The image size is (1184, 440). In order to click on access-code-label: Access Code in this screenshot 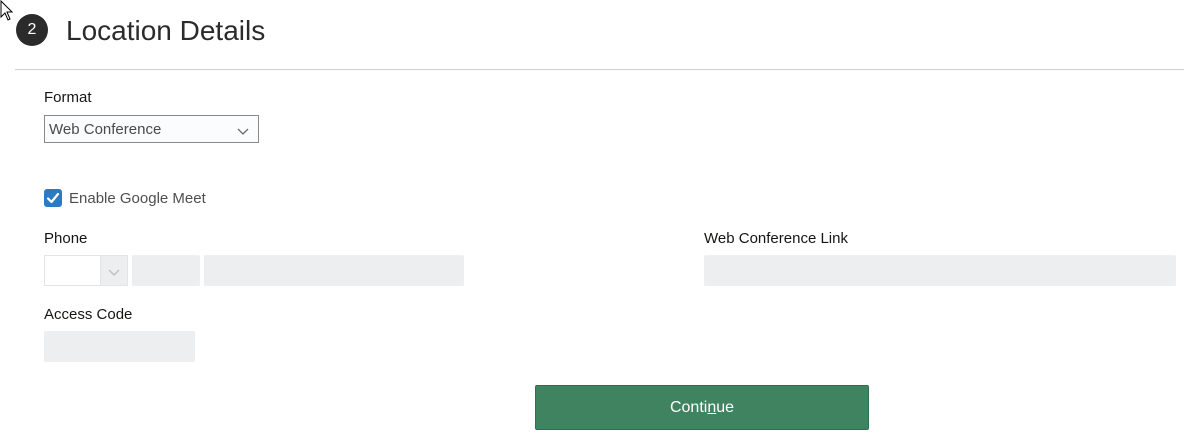, I will do `click(88, 314)`.